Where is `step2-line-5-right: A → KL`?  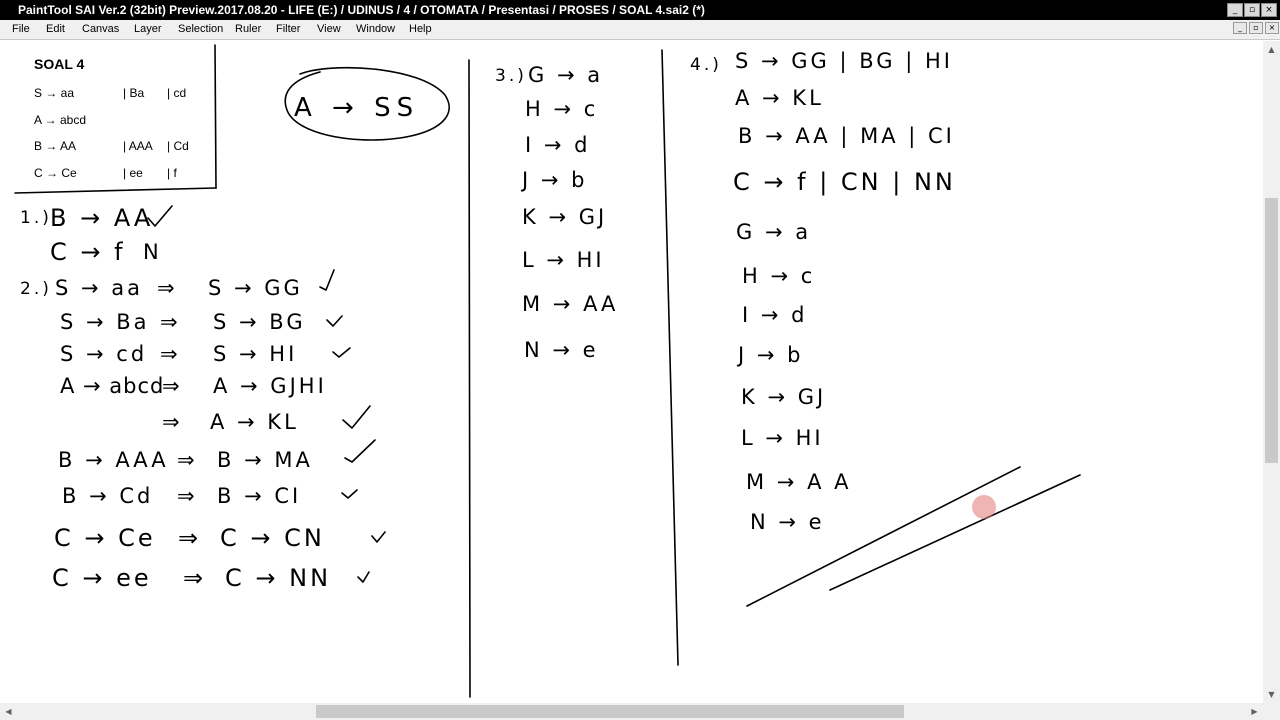
step2-line-5-right: A → KL is located at coordinates (254, 422).